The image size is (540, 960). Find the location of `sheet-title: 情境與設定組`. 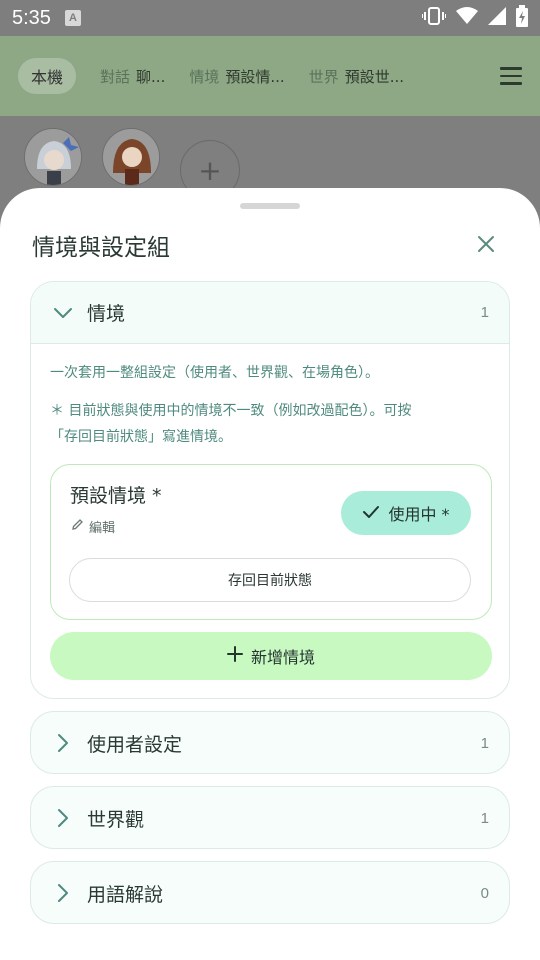

sheet-title: 情境與設定組 is located at coordinates (101, 248).